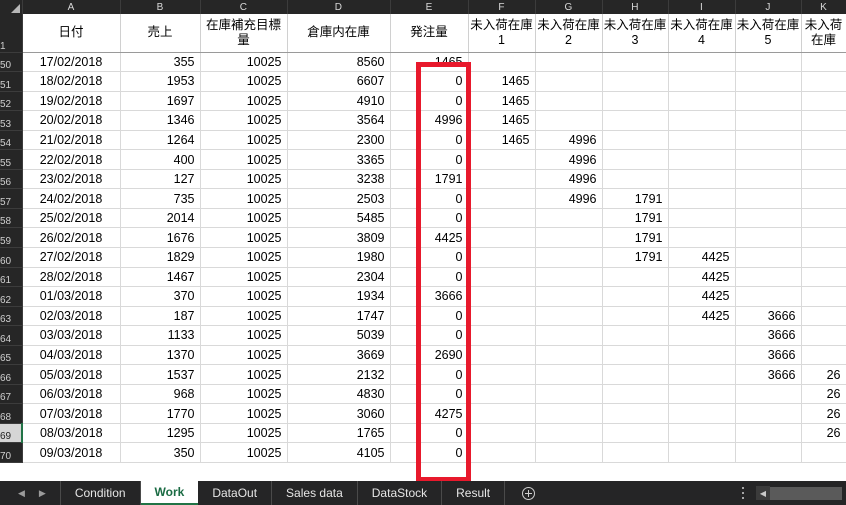  Describe the element at coordinates (244, 33) in the screenshot. I see `header-cell-C: 在庫補充目標量` at that location.